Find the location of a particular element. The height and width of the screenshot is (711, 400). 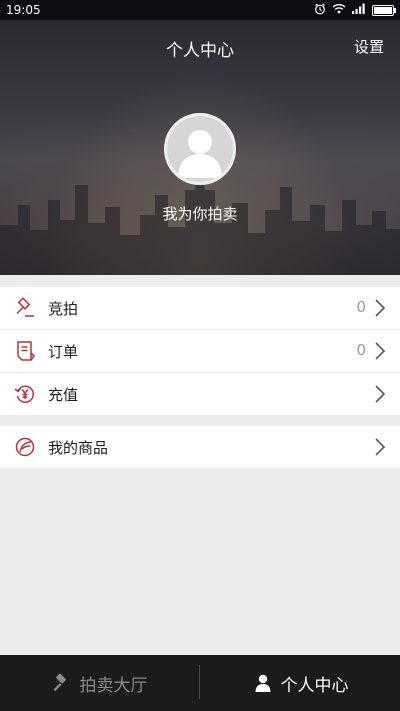

status-time: 19:05 is located at coordinates (23, 10).